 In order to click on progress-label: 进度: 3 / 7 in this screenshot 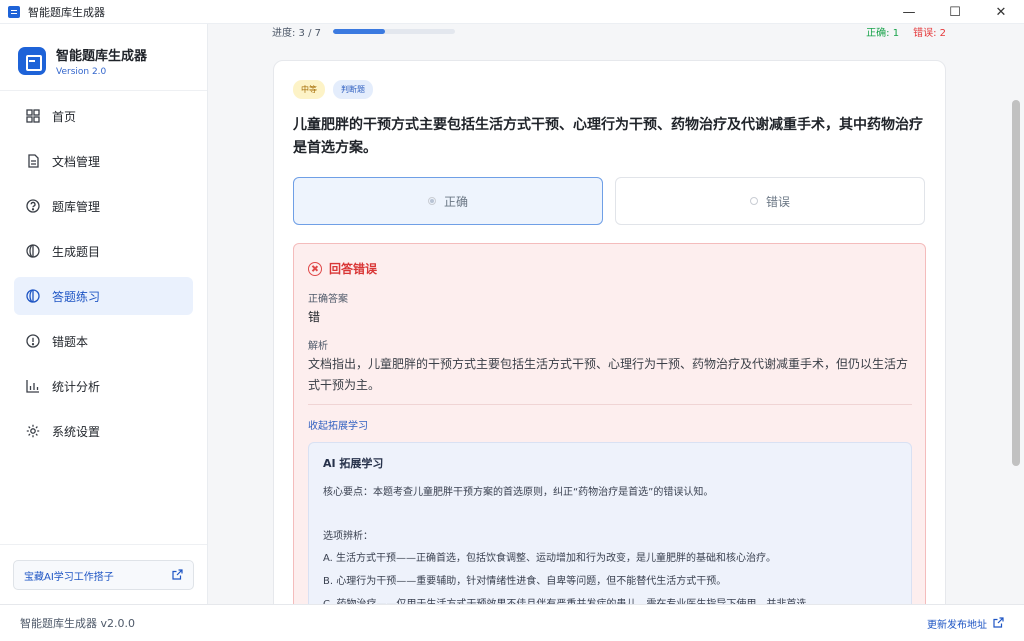, I will do `click(296, 33)`.